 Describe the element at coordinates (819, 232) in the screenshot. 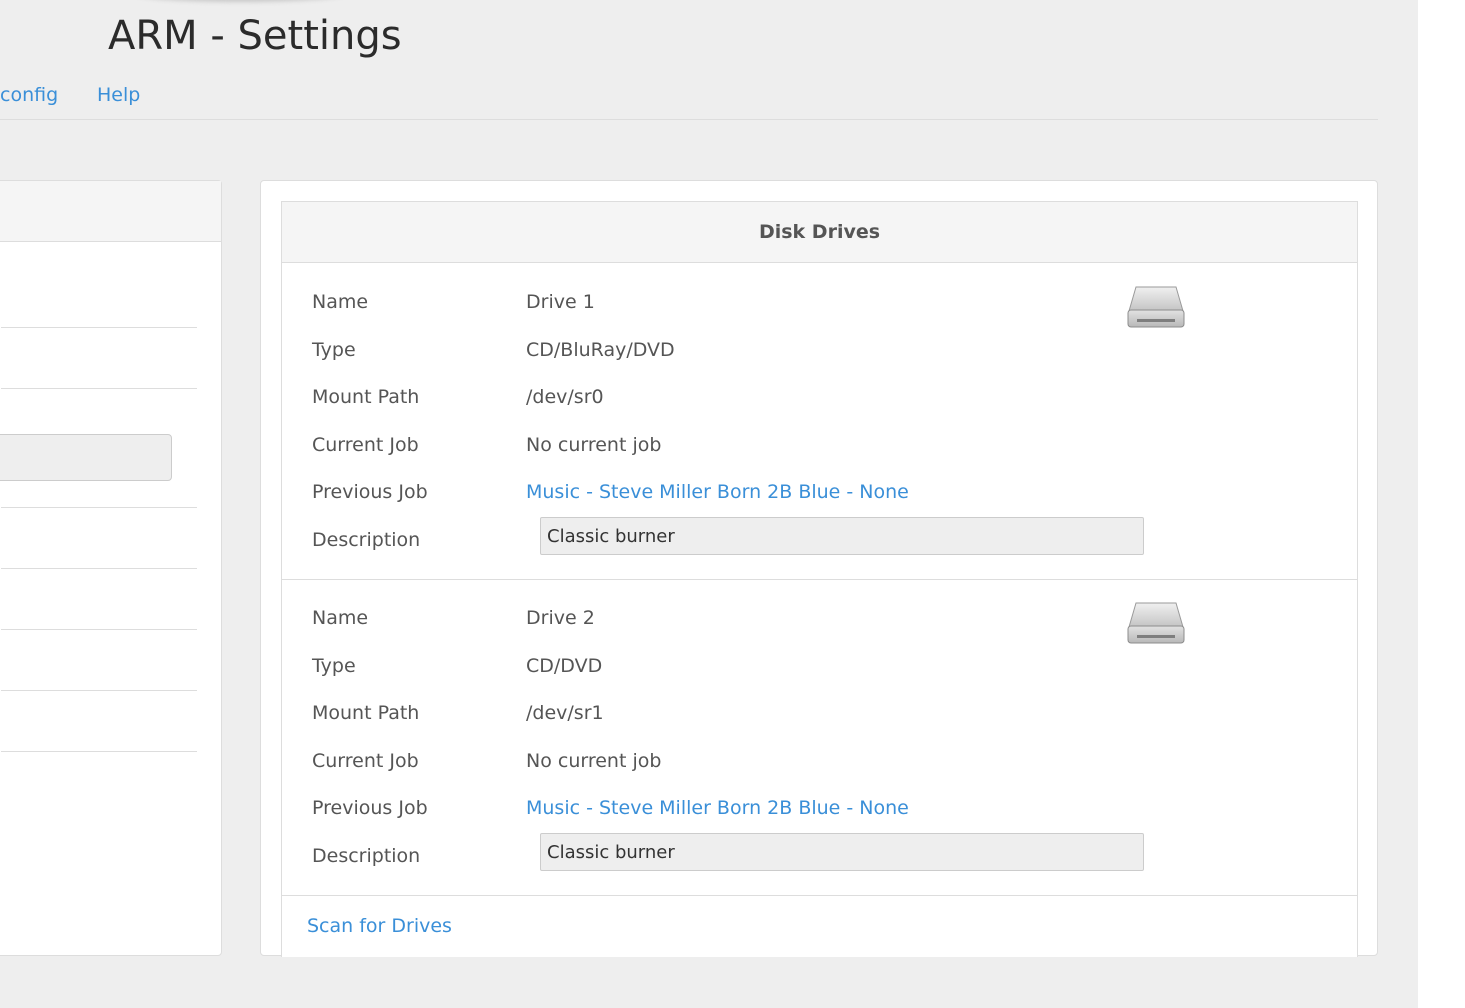

I see `disk-drives-heading: Disk Drives` at that location.